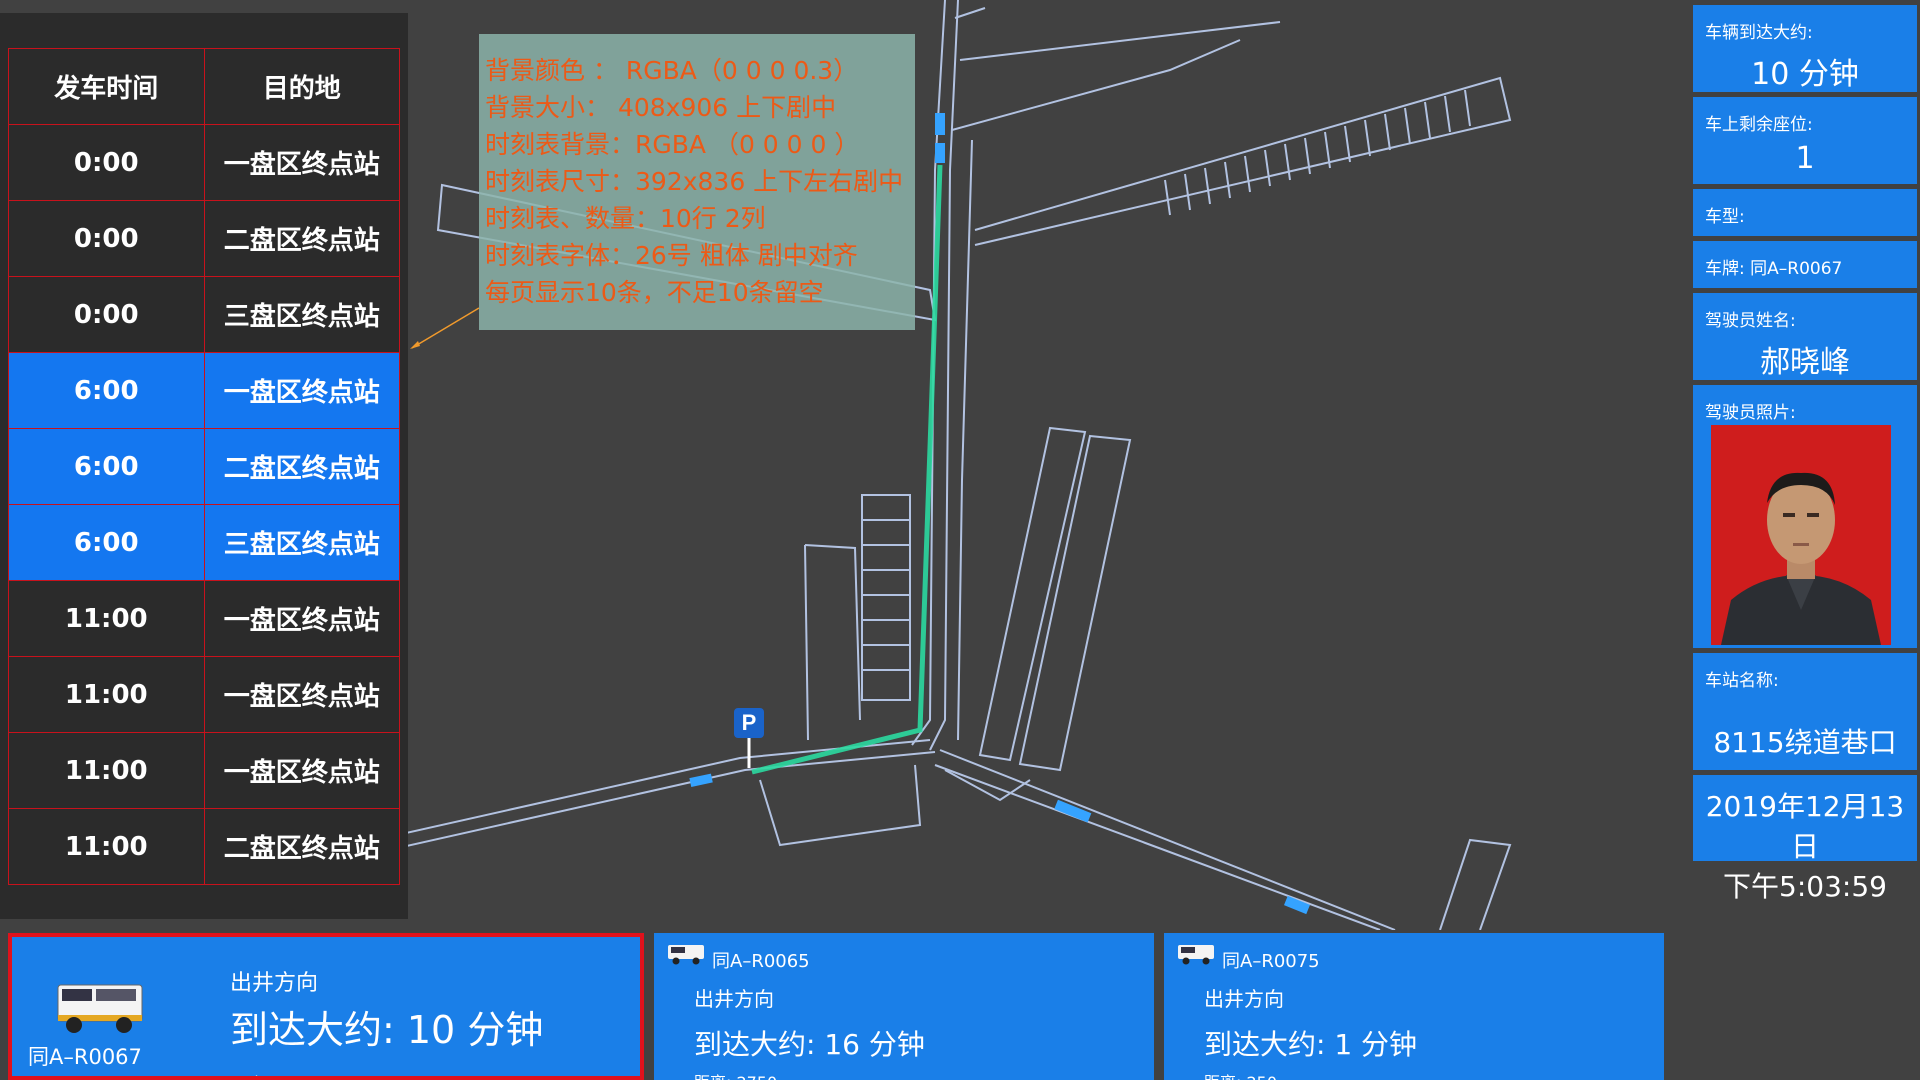 The width and height of the screenshot is (1920, 1080). What do you see at coordinates (415, 345) in the screenshot?
I see `annotation-arrow-head` at bounding box center [415, 345].